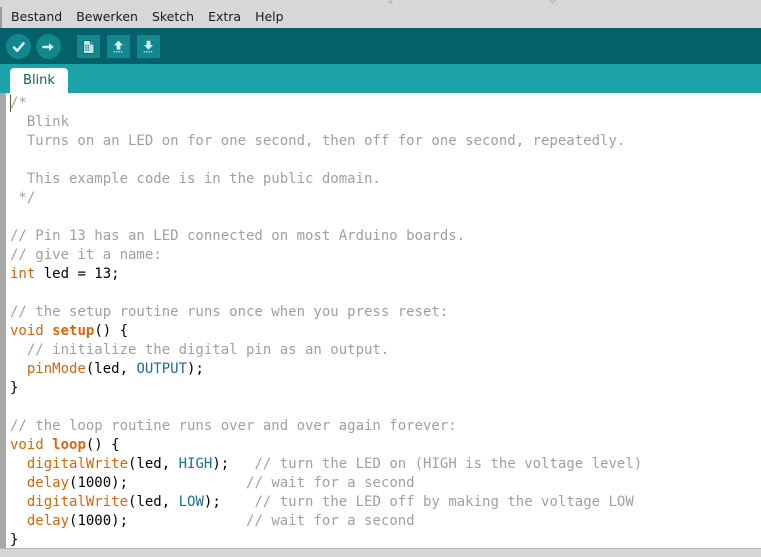  Describe the element at coordinates (390, 2) in the screenshot. I see `window-chrome-glyph-left: ▯` at that location.